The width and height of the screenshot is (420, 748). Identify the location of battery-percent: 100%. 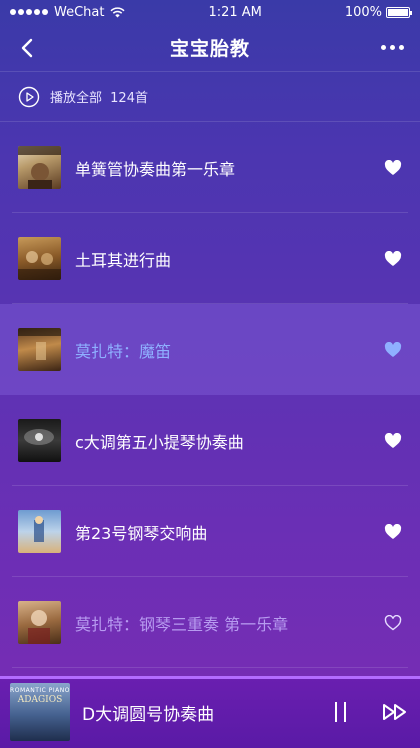
(363, 12).